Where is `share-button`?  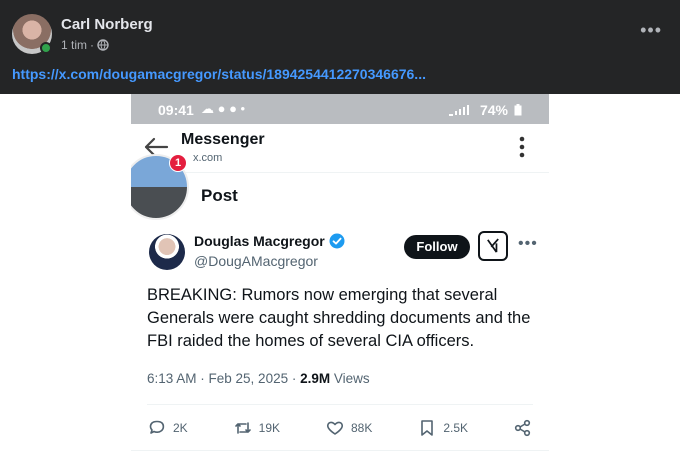 share-button is located at coordinates (523, 428).